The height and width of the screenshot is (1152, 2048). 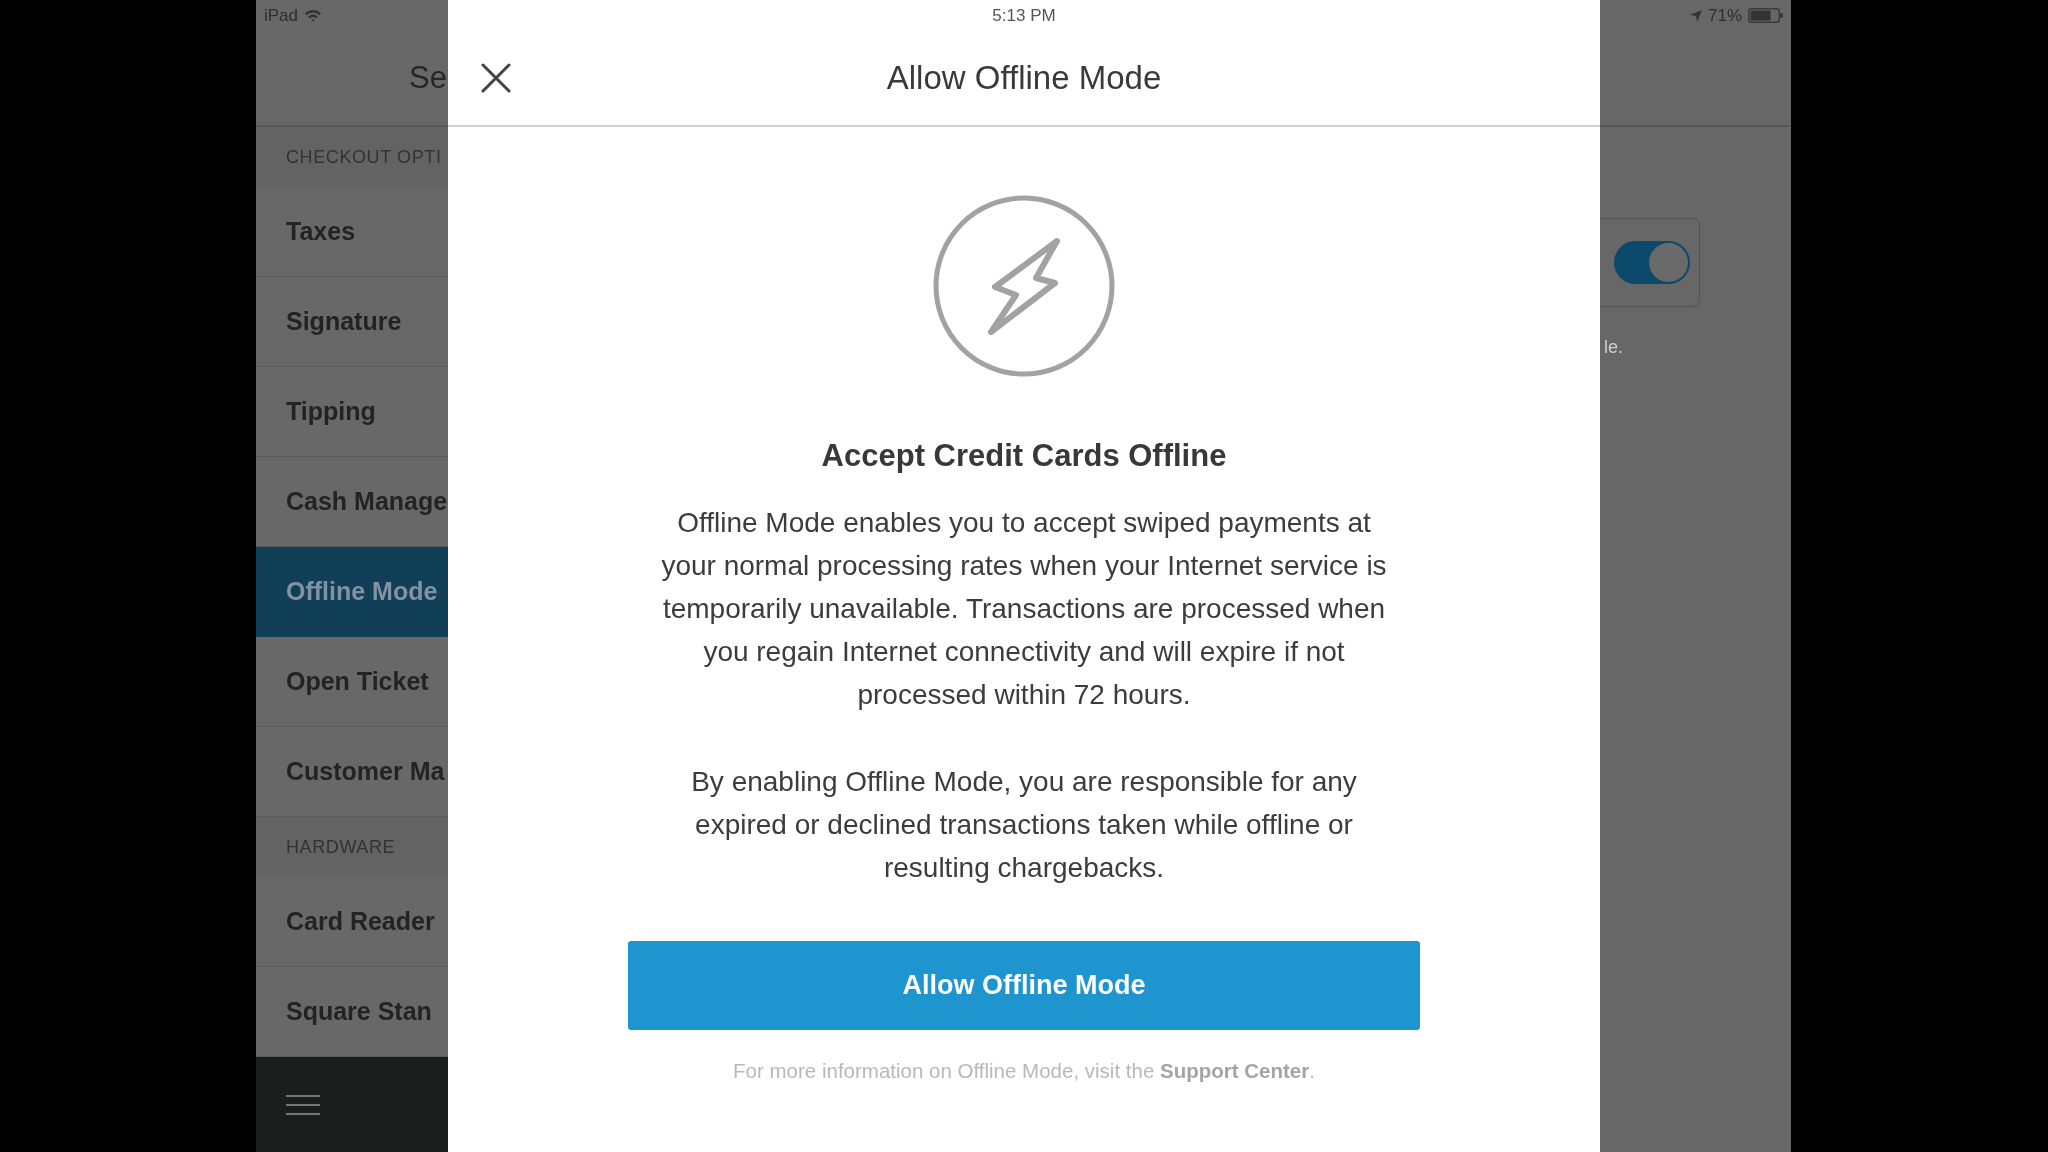 What do you see at coordinates (1024, 825) in the screenshot?
I see `description-paragraph: By enabling Offline Mode, you are responsible for any expired or declined transactions taken while offline or resulting chargebacks.` at bounding box center [1024, 825].